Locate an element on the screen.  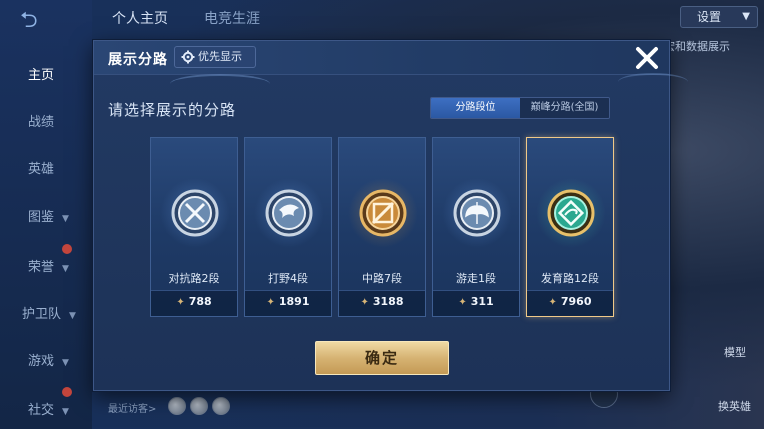
lane-card-mid: 中路7段 ✦ 3188 is located at coordinates (382, 227).